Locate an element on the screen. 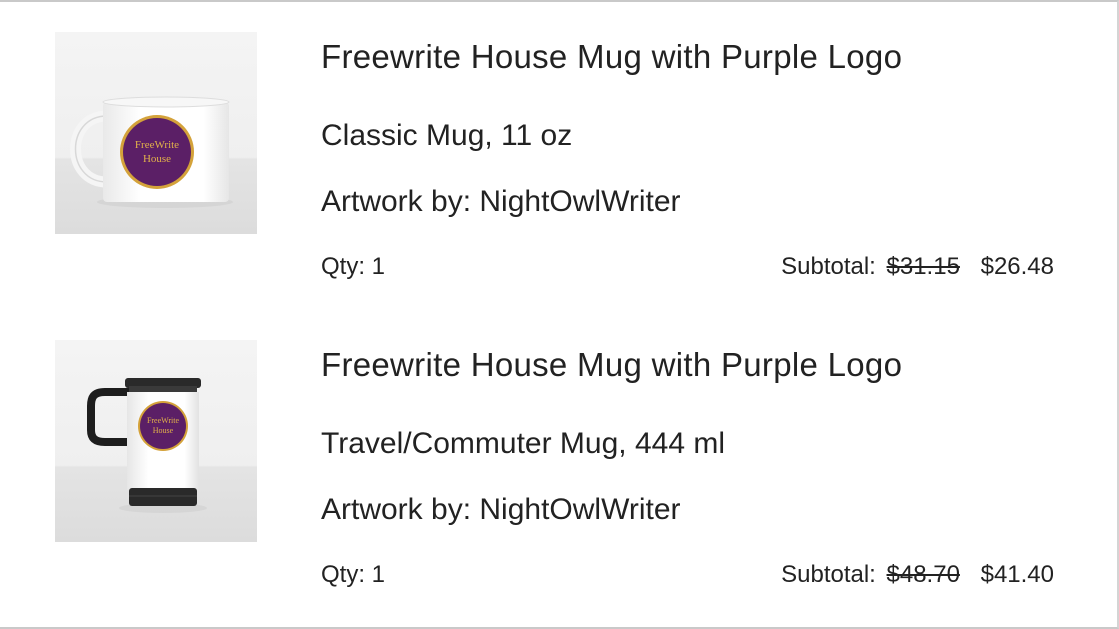 The height and width of the screenshot is (629, 1119). original-price: $31.15 is located at coordinates (923, 266).